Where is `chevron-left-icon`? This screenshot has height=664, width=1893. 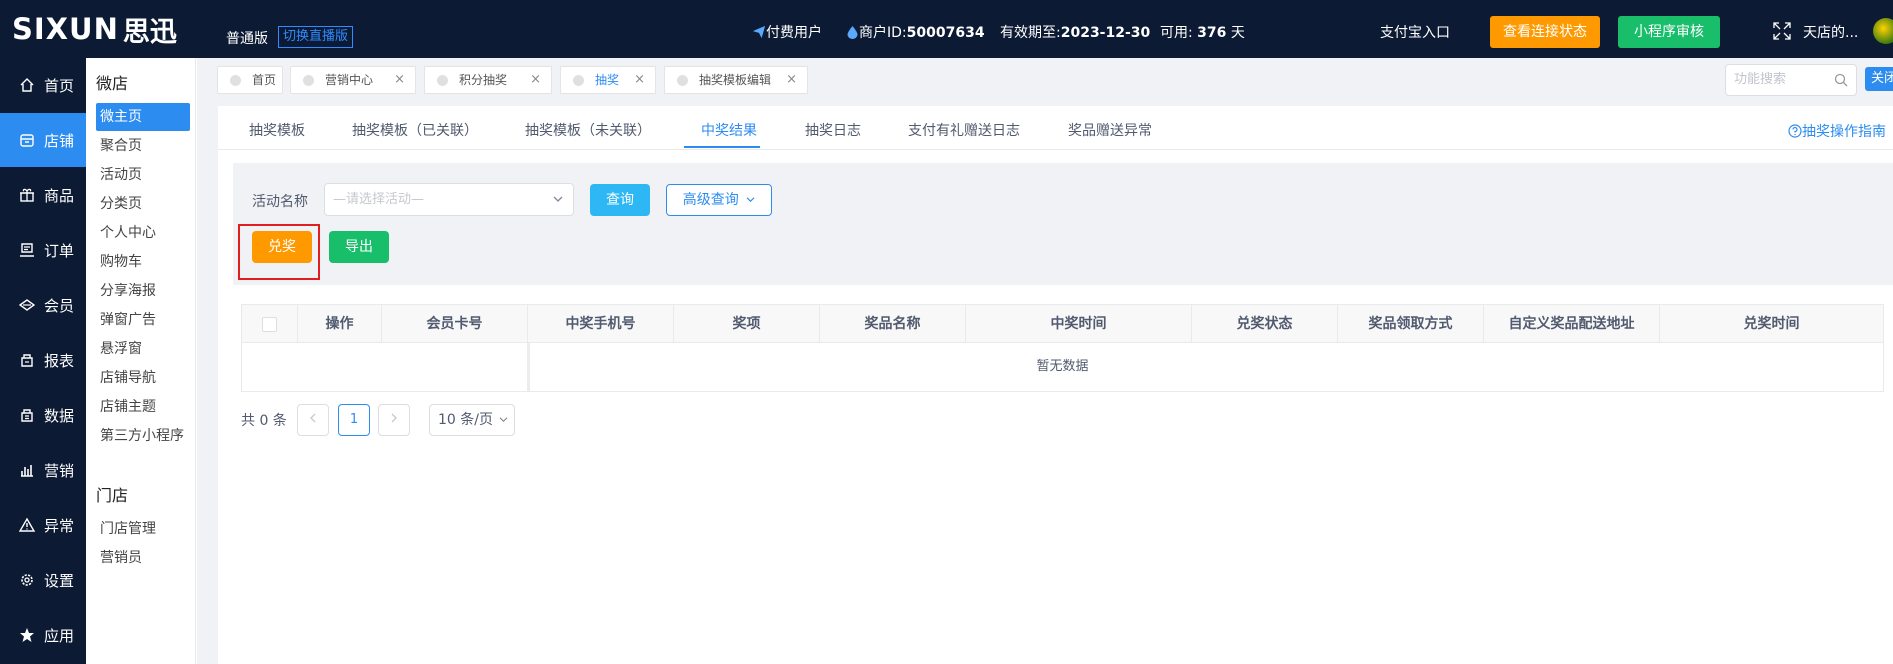 chevron-left-icon is located at coordinates (313, 418).